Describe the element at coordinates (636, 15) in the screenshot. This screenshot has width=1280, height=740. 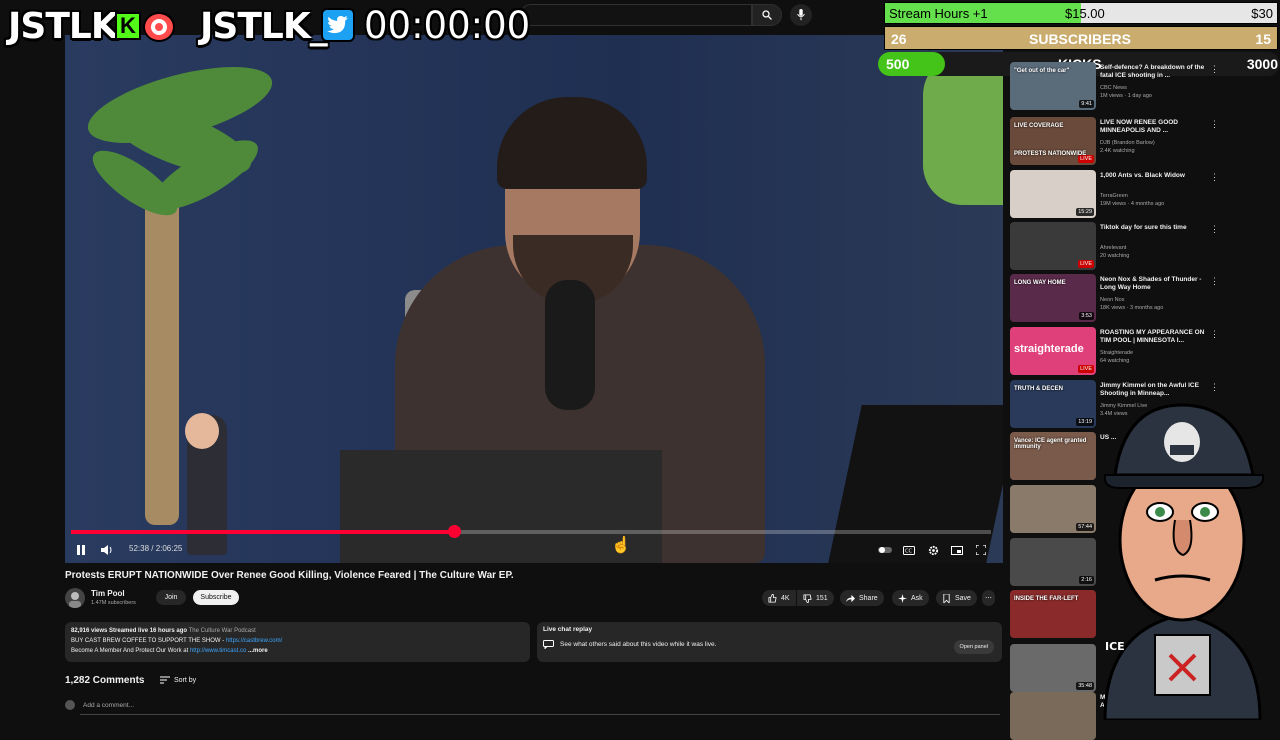
I see `search-input` at that location.